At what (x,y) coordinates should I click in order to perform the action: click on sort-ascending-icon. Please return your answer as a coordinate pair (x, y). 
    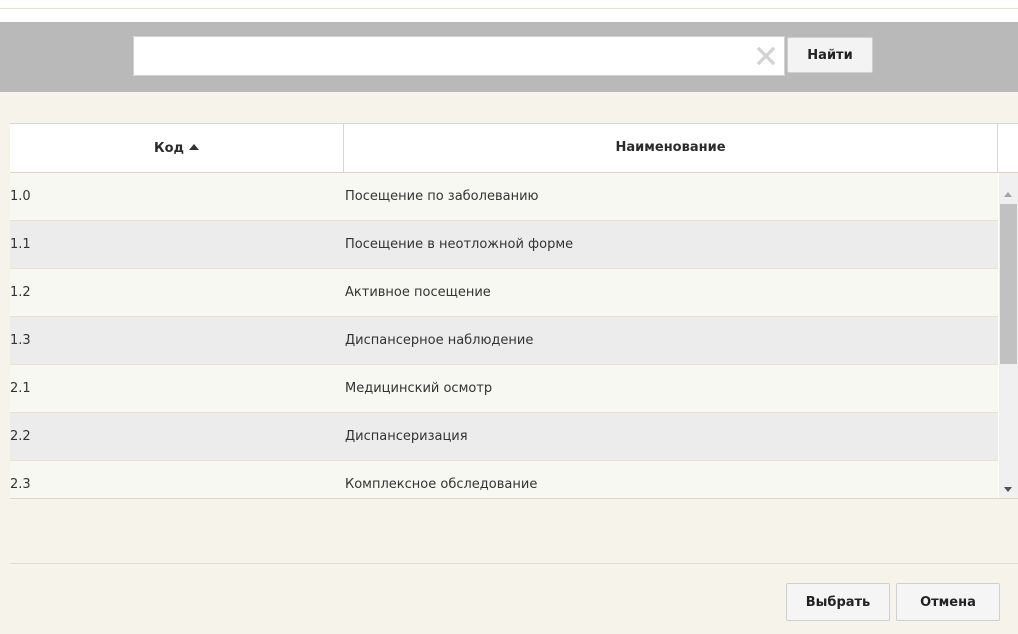
    Looking at the image, I should click on (194, 137).